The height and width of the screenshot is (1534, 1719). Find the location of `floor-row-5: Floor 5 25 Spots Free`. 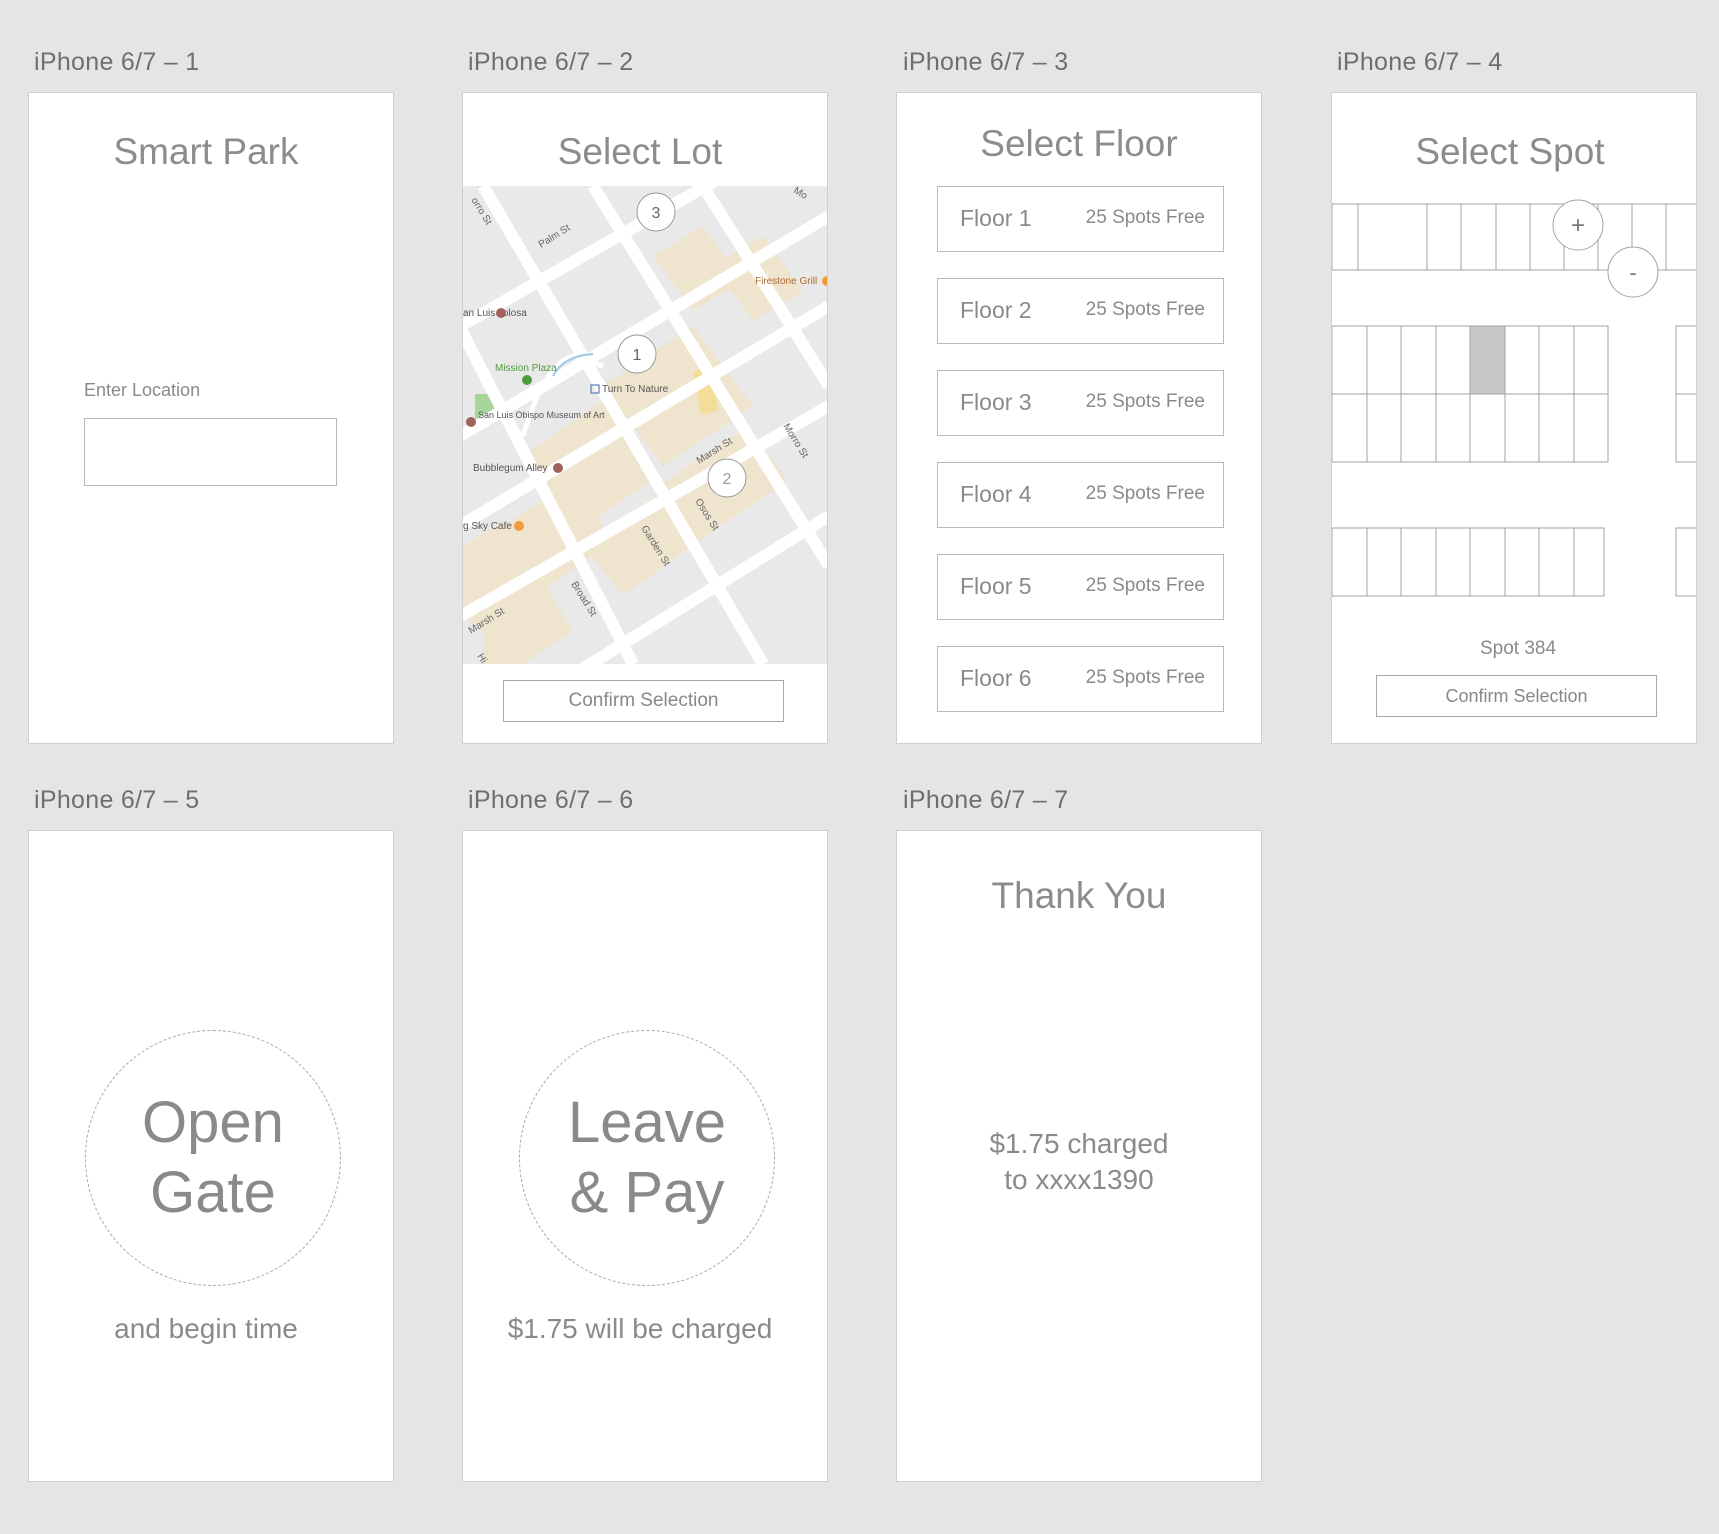

floor-row-5: Floor 5 25 Spots Free is located at coordinates (1080, 587).